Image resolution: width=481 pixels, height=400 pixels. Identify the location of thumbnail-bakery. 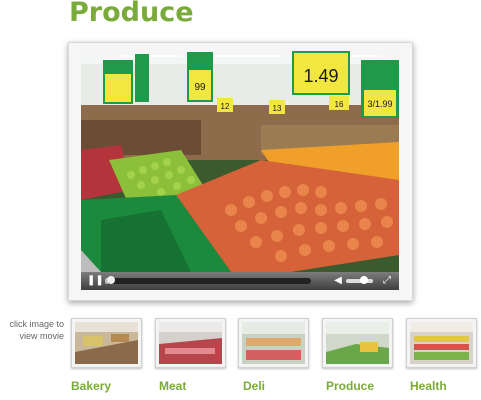
(106, 343).